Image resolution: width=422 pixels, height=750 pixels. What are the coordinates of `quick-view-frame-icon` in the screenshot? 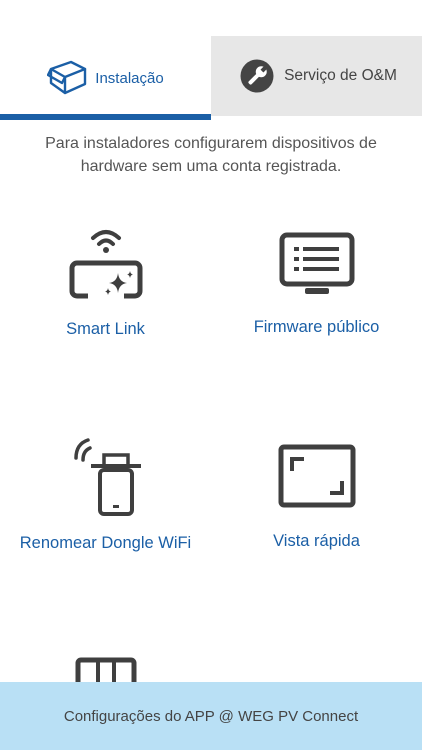 It's located at (316, 476).